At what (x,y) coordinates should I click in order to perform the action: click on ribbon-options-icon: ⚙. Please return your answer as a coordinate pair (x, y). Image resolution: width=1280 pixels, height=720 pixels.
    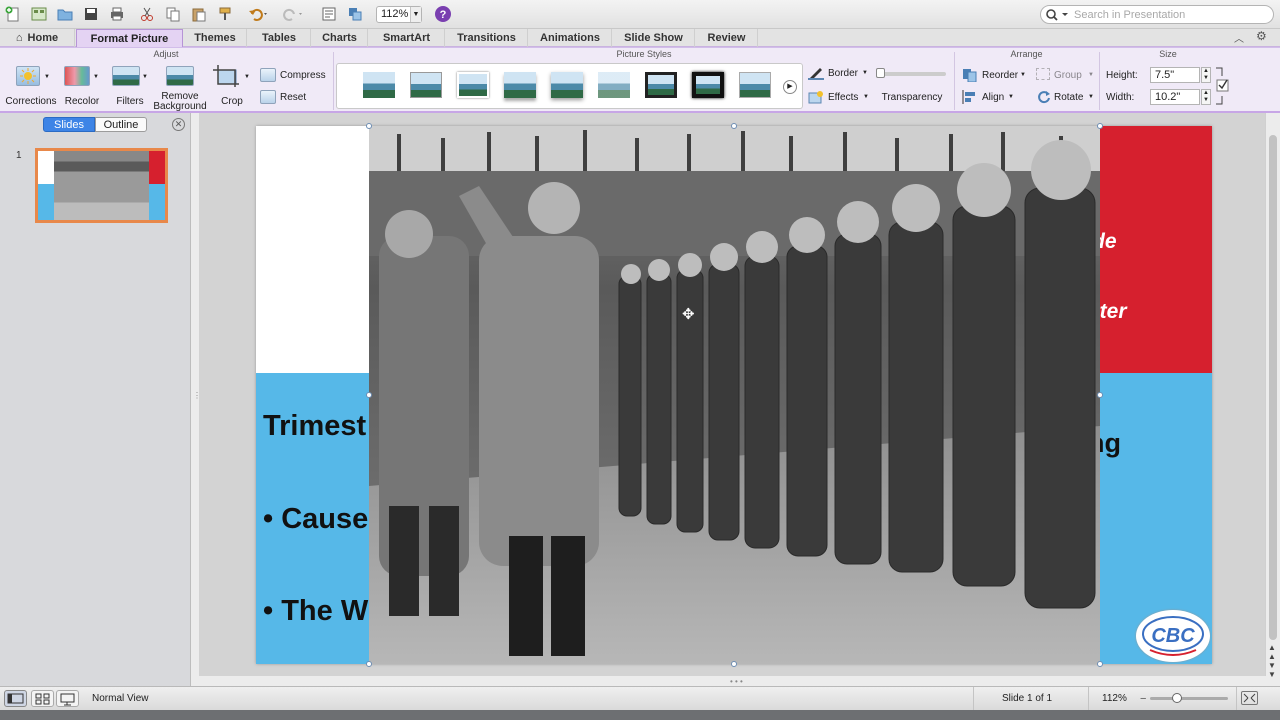
    Looking at the image, I should click on (1261, 36).